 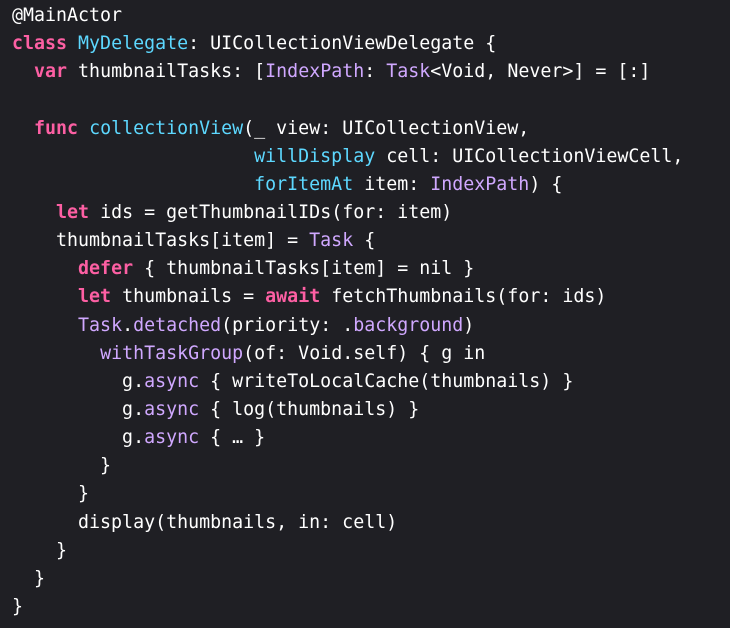 I want to click on code-line: display(thumbnails, in: cell), so click(x=371, y=523).